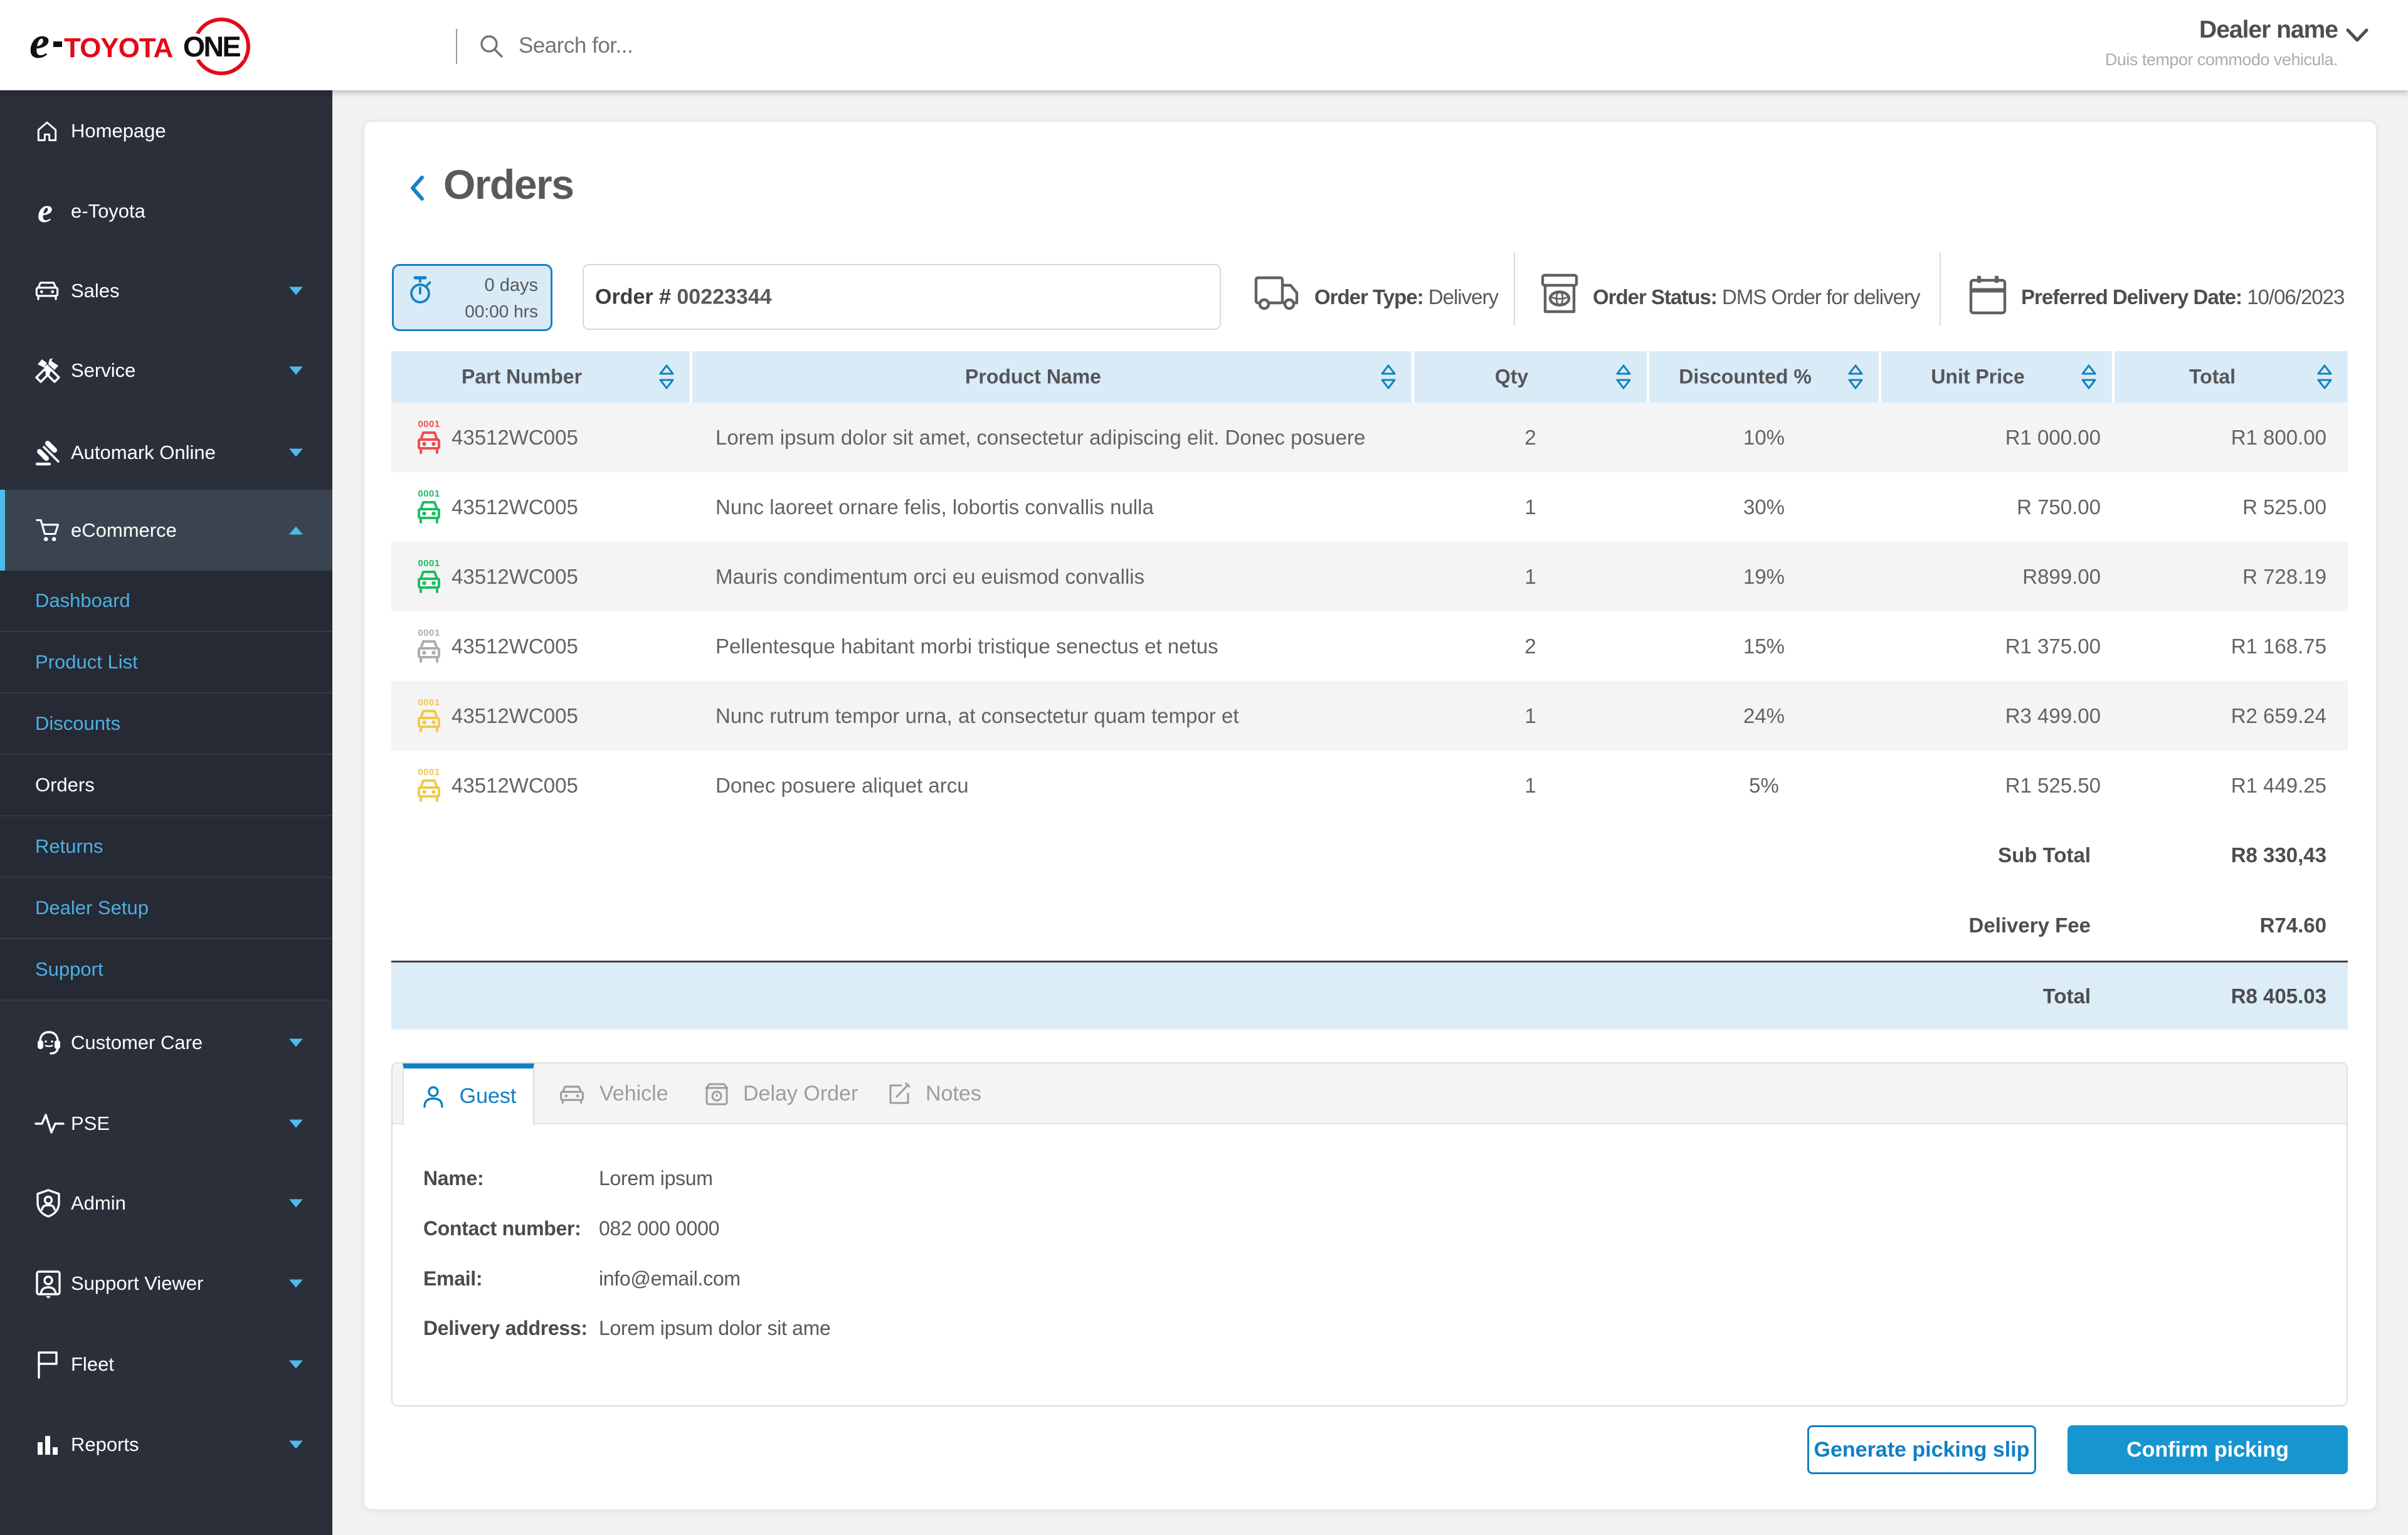 This screenshot has width=2408, height=1535. What do you see at coordinates (212, 47) in the screenshot?
I see `svg-text: ONE` at bounding box center [212, 47].